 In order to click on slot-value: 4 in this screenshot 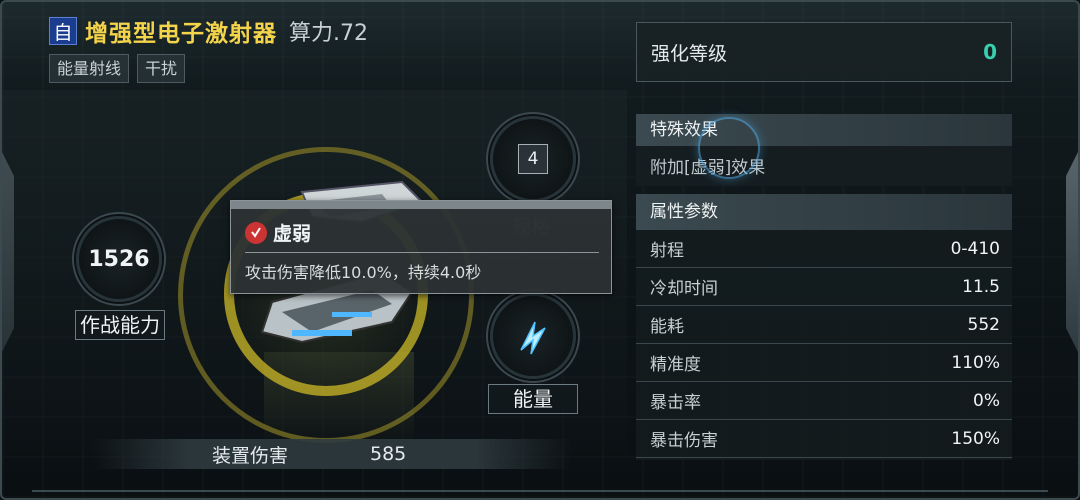, I will do `click(533, 159)`.